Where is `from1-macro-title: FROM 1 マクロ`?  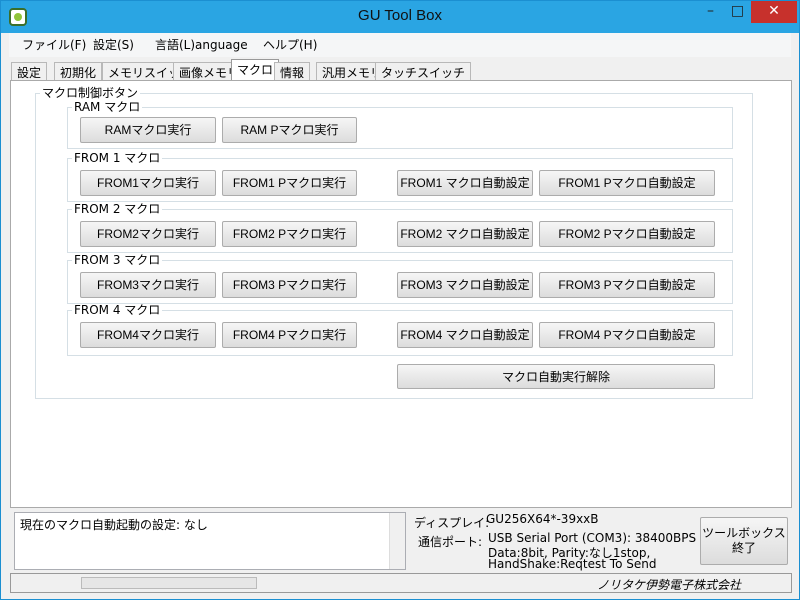
from1-macro-title: FROM 1 マクロ is located at coordinates (117, 158).